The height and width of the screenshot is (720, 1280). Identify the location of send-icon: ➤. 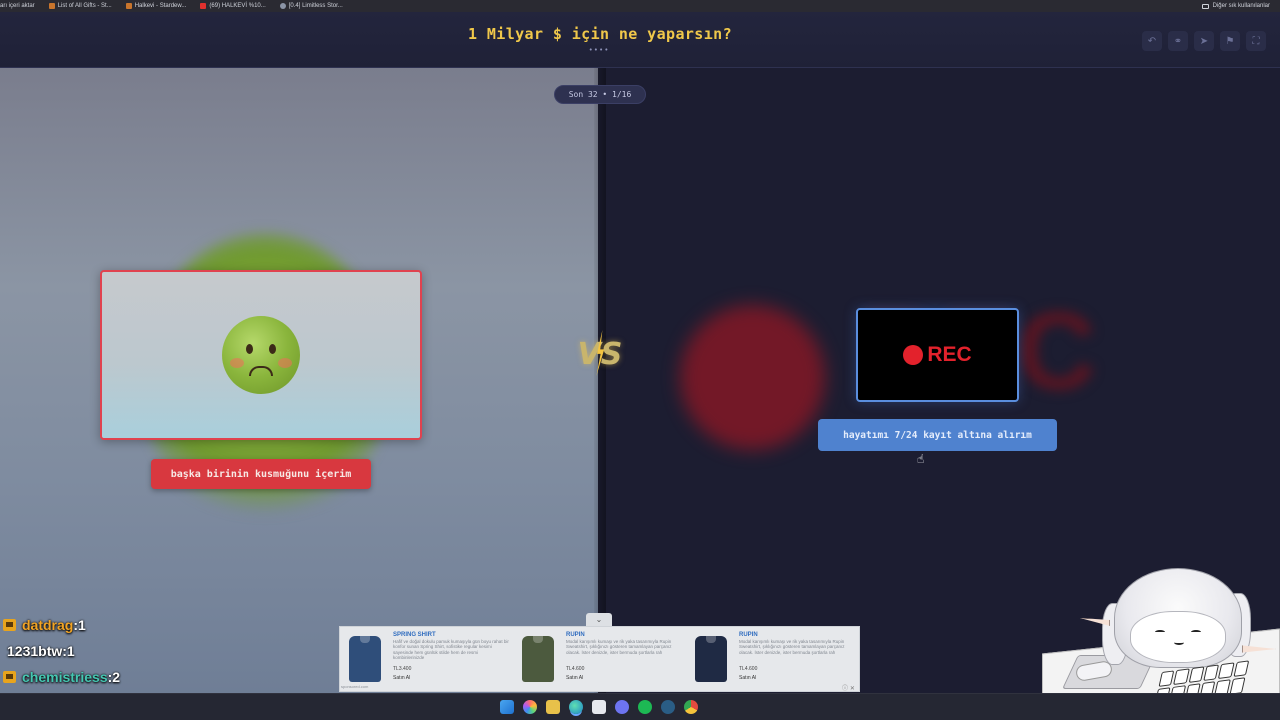
(1204, 41).